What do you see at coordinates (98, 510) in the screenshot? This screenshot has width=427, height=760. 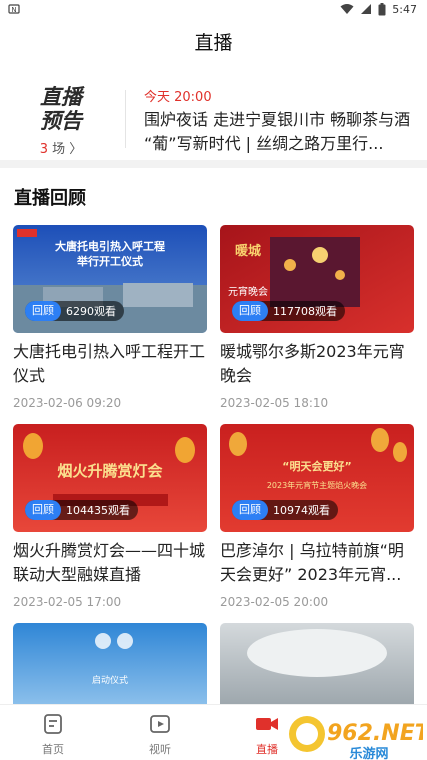 I see `view-count: 104435观看` at bounding box center [98, 510].